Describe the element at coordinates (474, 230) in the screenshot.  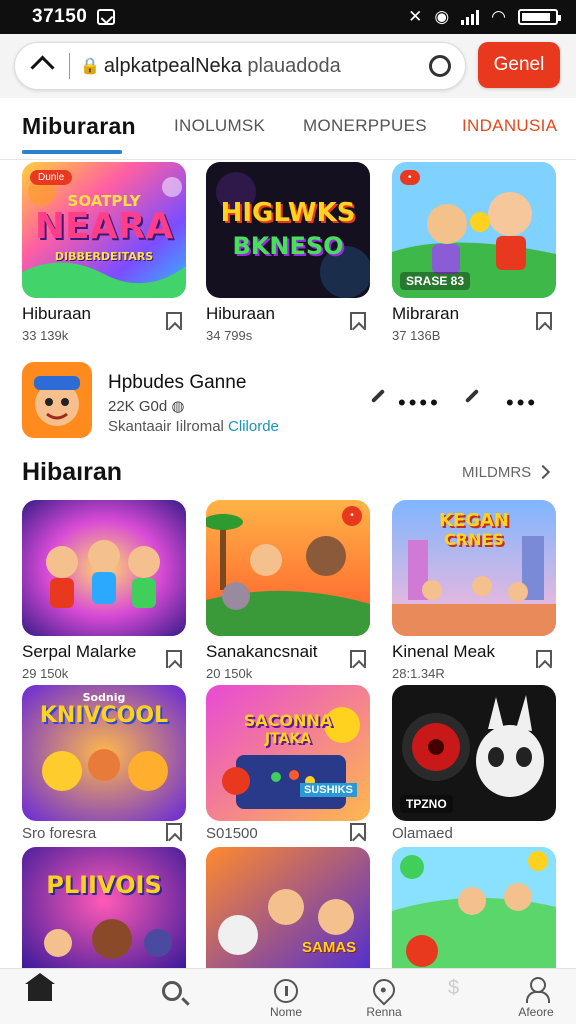
I see `game-thumbnail: • SRASE 83` at that location.